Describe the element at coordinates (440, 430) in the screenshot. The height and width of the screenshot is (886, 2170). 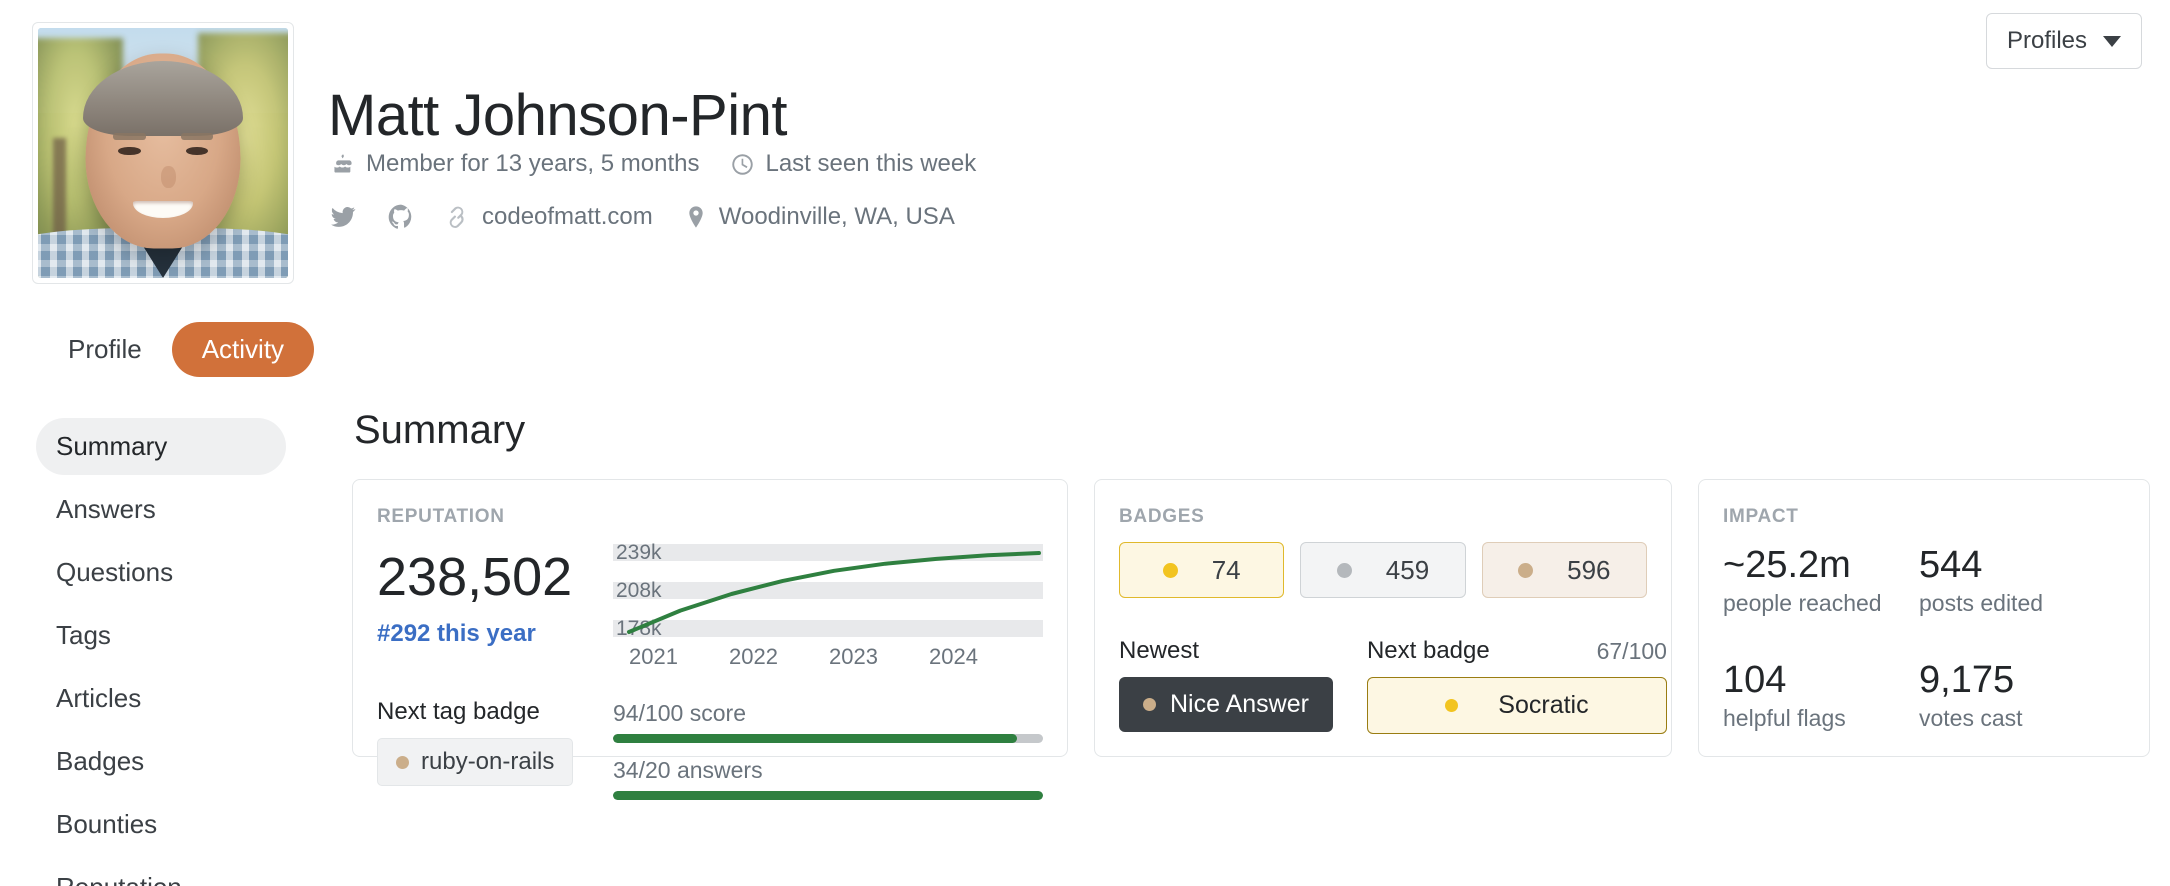
I see `section-title: Summary` at that location.